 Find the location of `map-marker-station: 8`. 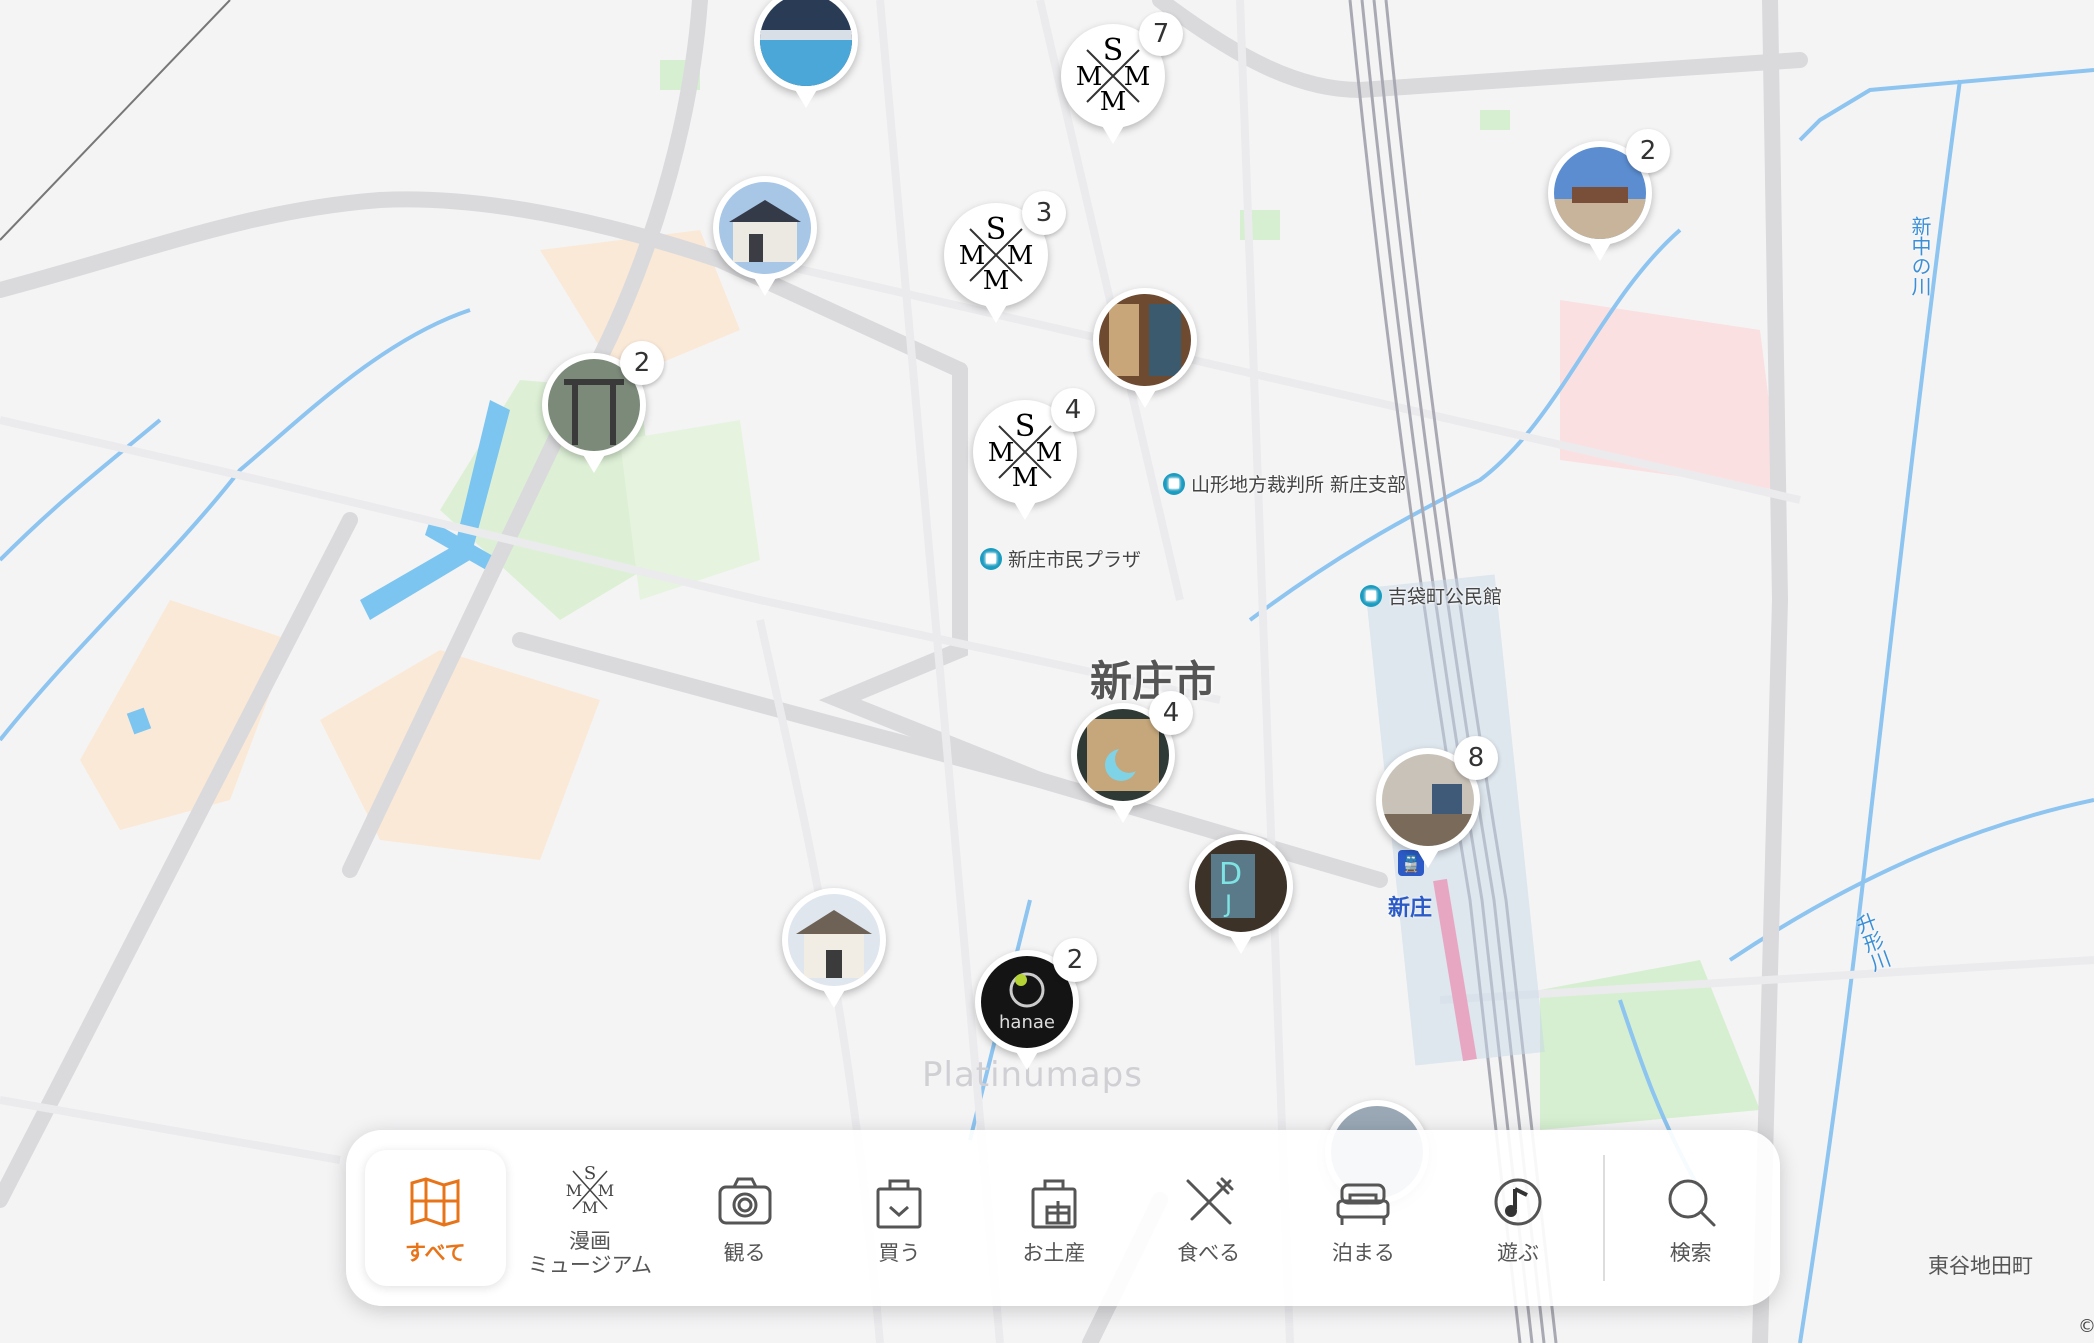

map-marker-station: 8 is located at coordinates (1437, 802).